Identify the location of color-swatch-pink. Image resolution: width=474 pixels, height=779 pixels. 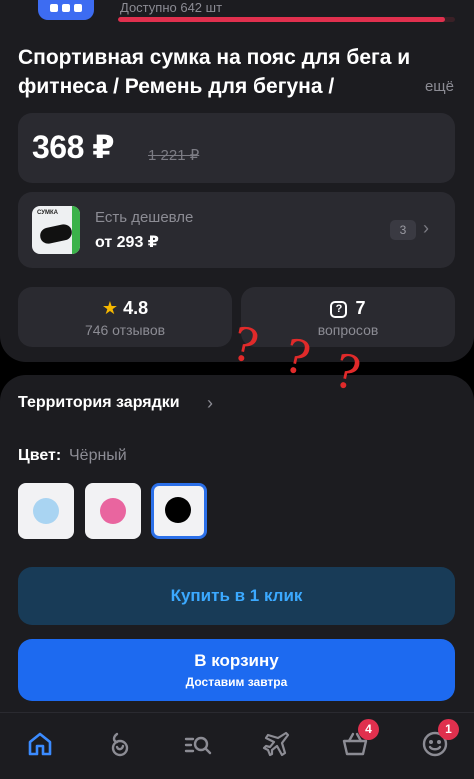
(113, 511).